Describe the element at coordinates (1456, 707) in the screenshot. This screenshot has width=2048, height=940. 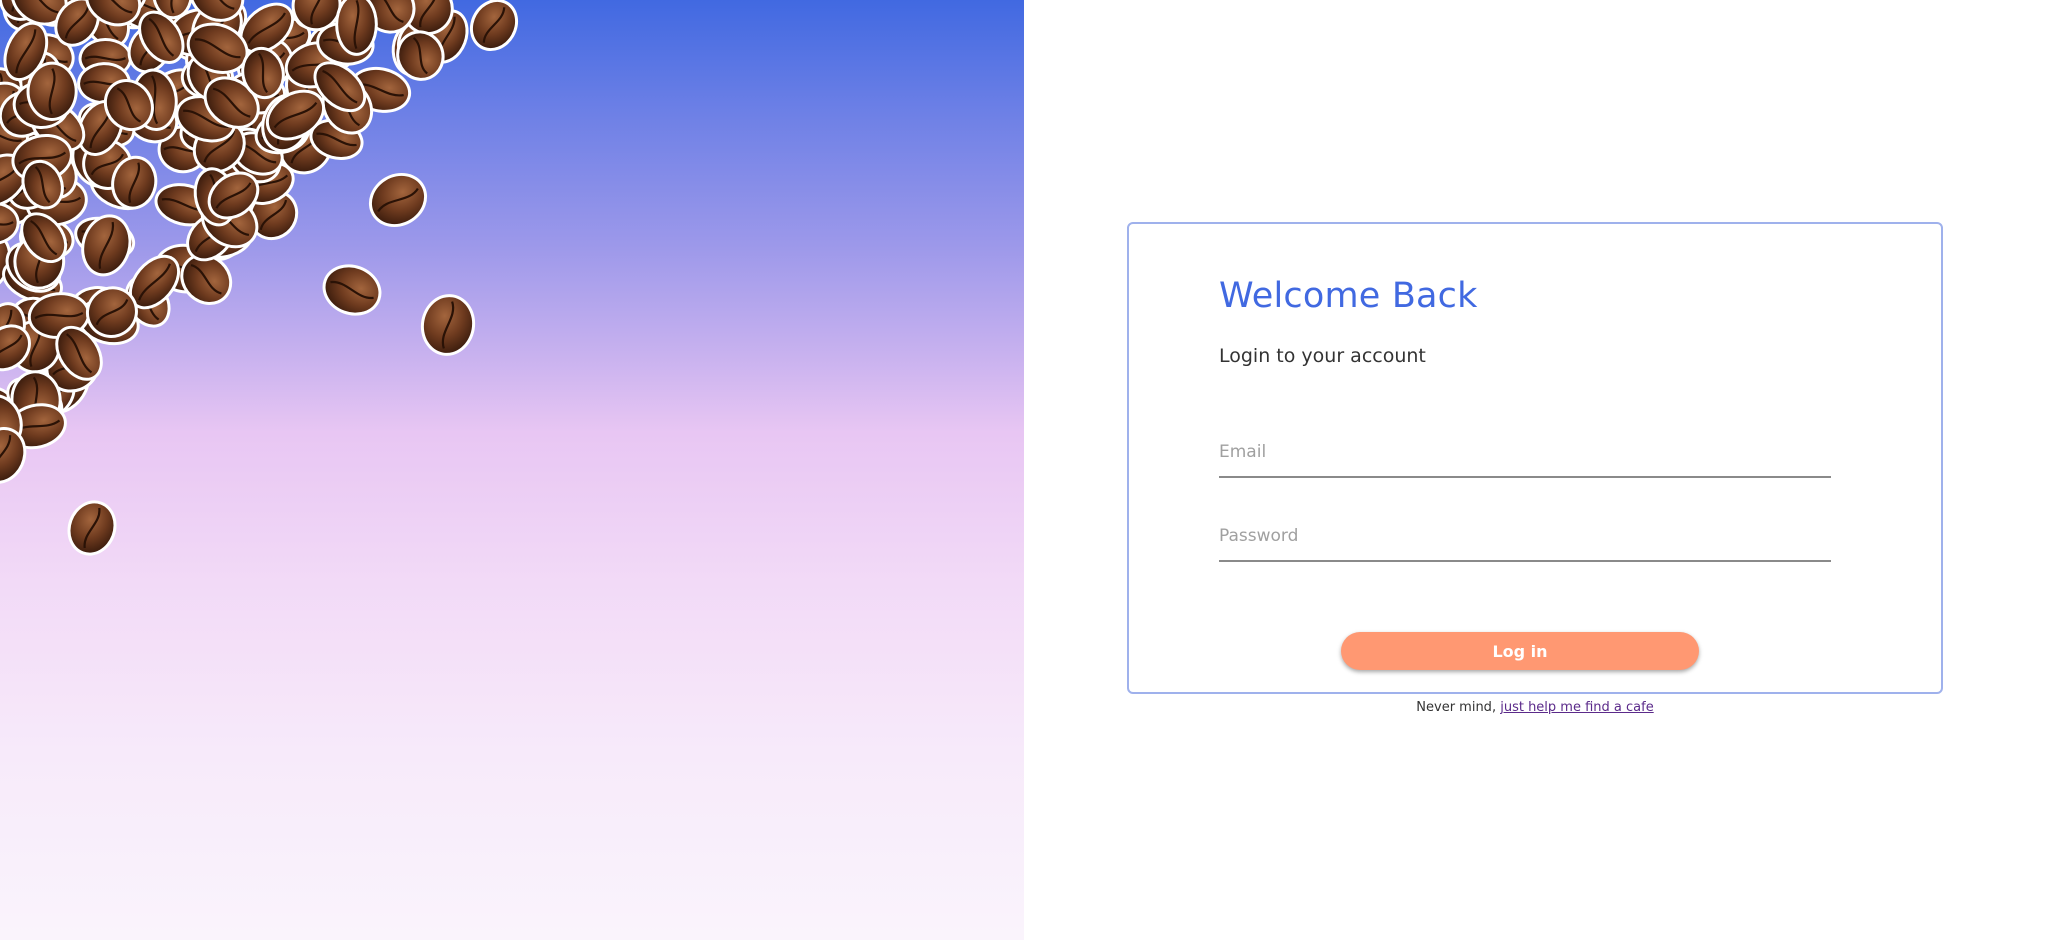
I see `footer-prefix: Never mind,` at that location.